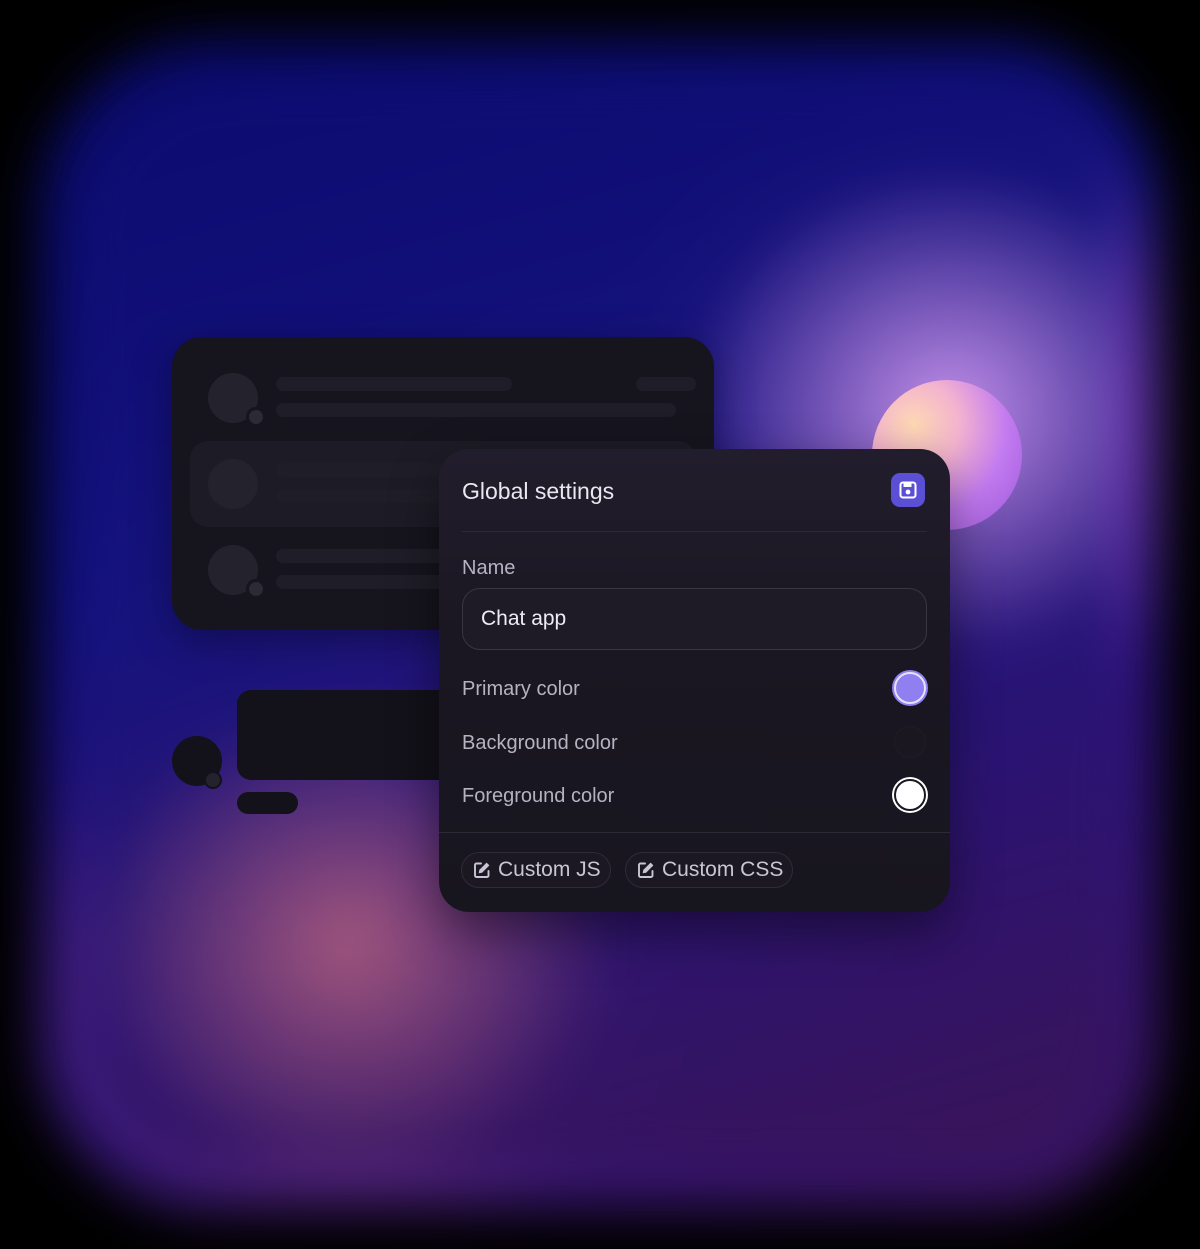 This screenshot has width=1200, height=1249. I want to click on background-color-swatch, so click(910, 742).